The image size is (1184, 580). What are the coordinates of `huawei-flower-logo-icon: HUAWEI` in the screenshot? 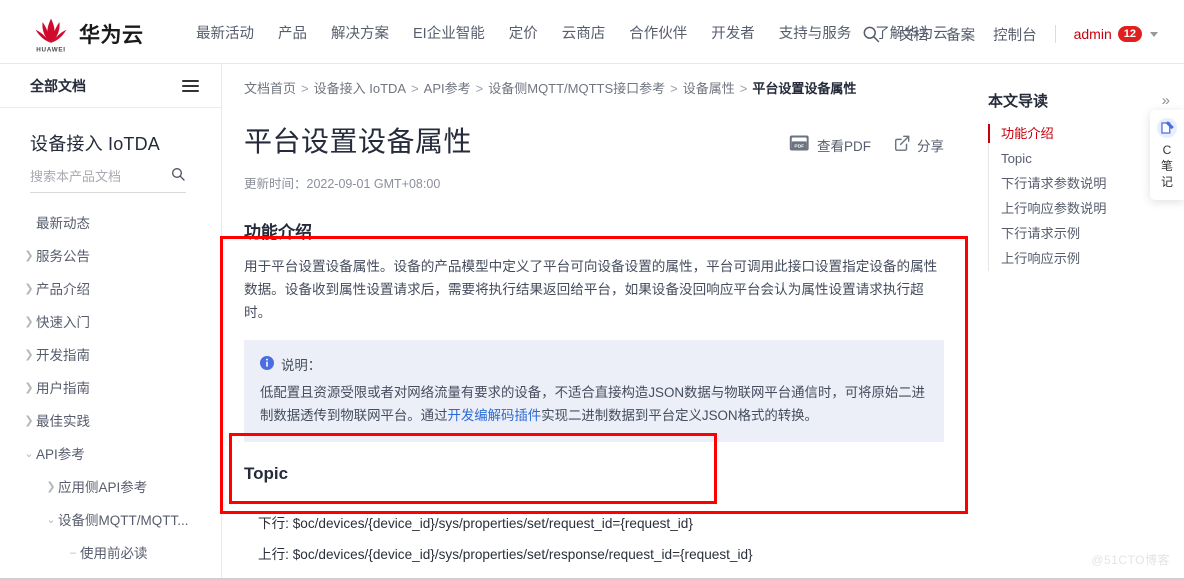 It's located at (51, 34).